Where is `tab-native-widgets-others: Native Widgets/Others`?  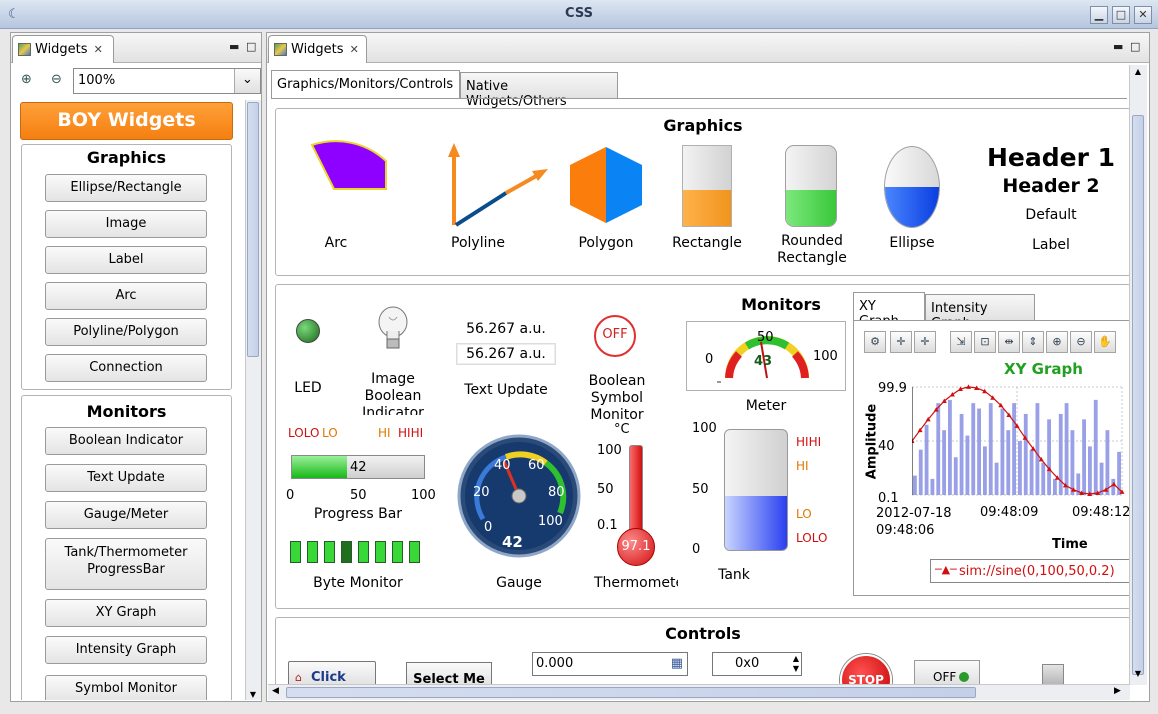 tab-native-widgets-others: Native Widgets/Others is located at coordinates (539, 90).